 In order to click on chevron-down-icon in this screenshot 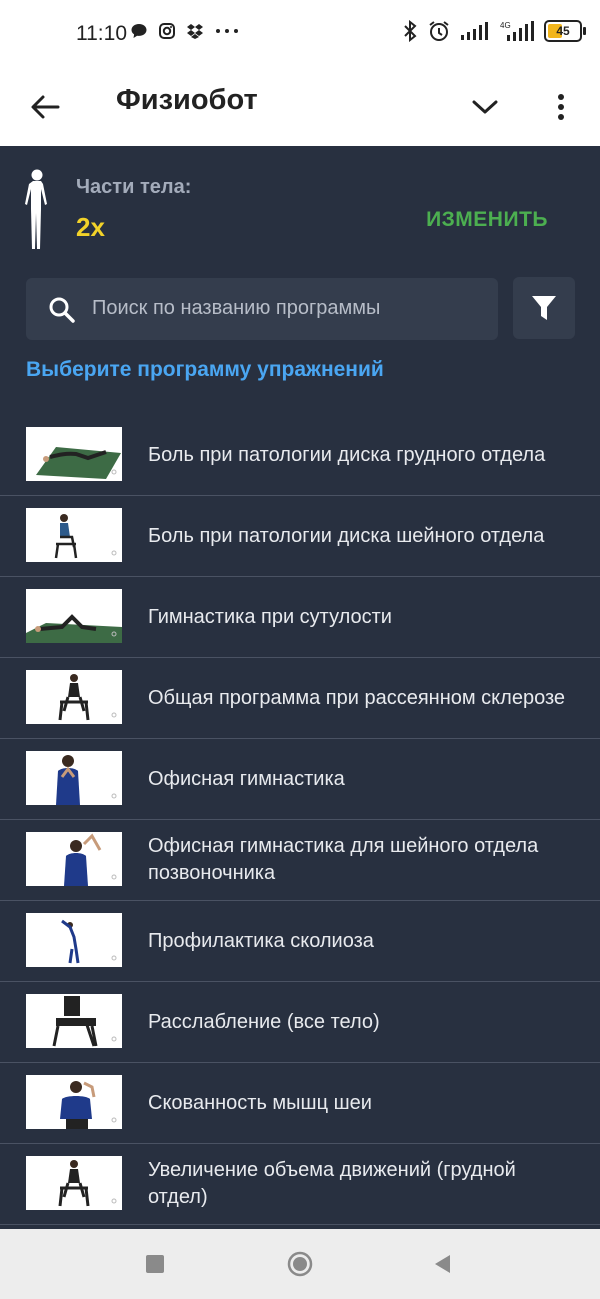, I will do `click(485, 107)`.